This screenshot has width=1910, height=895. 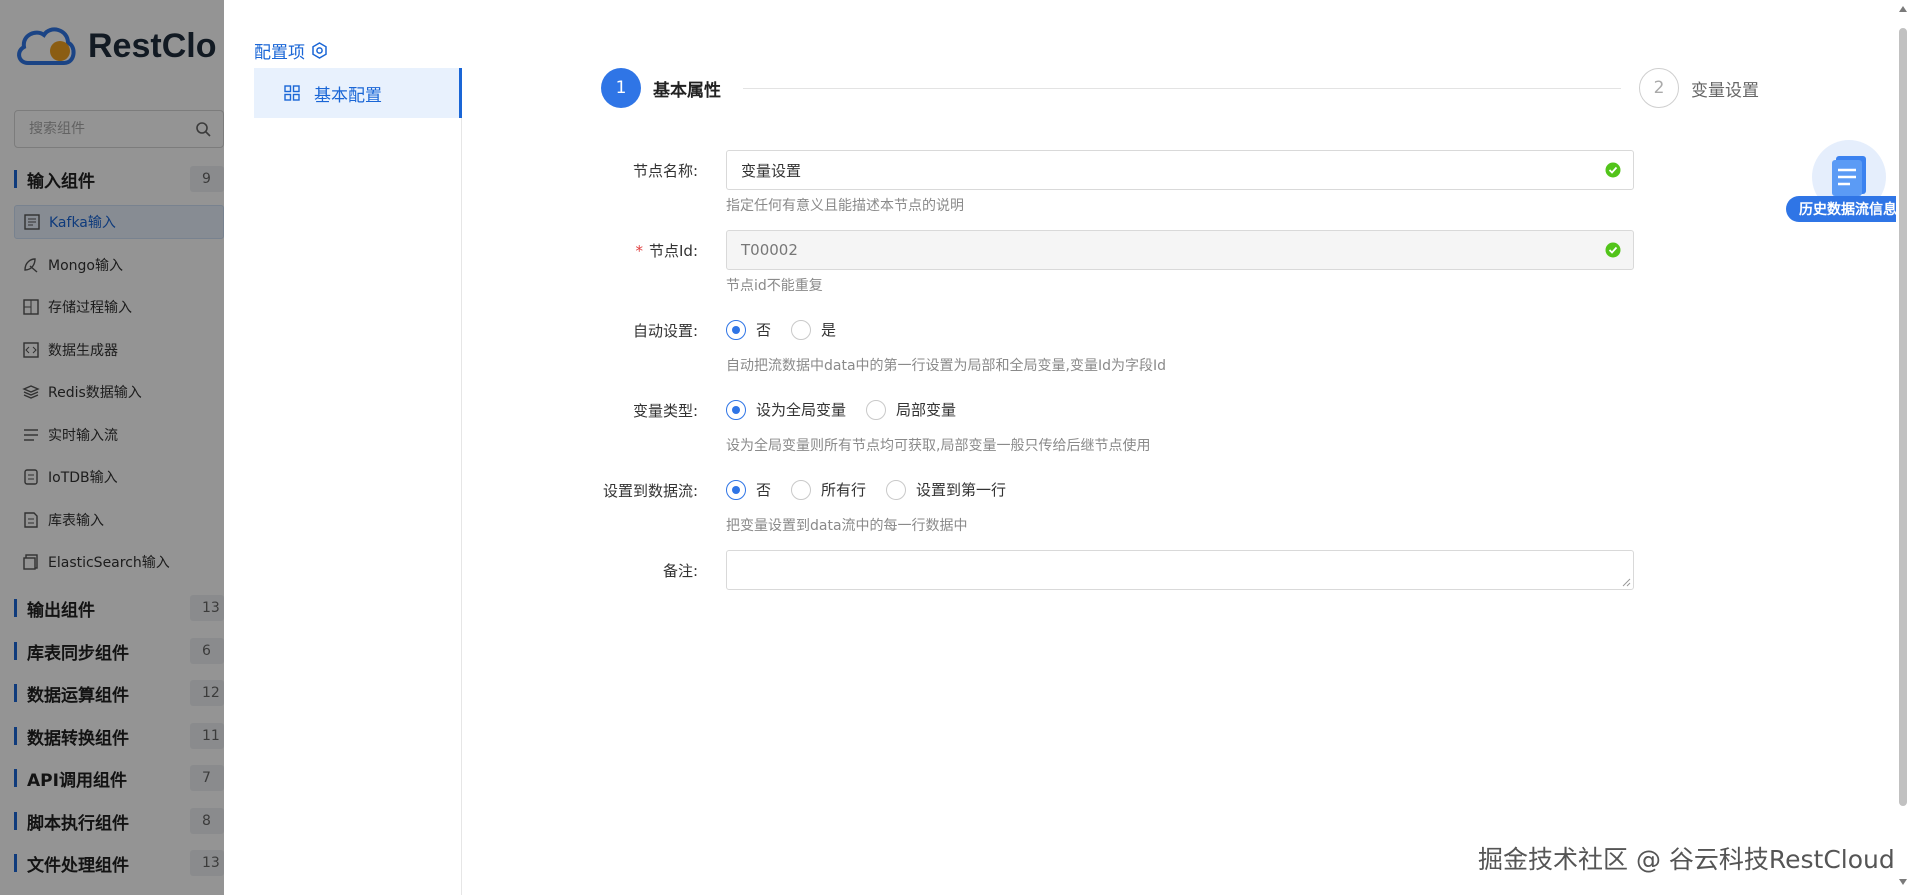 I want to click on auto-setting-hint: 自动把流数据中data中的第一行设置为局部和全局变量,变量Id为字段Id, so click(x=946, y=366).